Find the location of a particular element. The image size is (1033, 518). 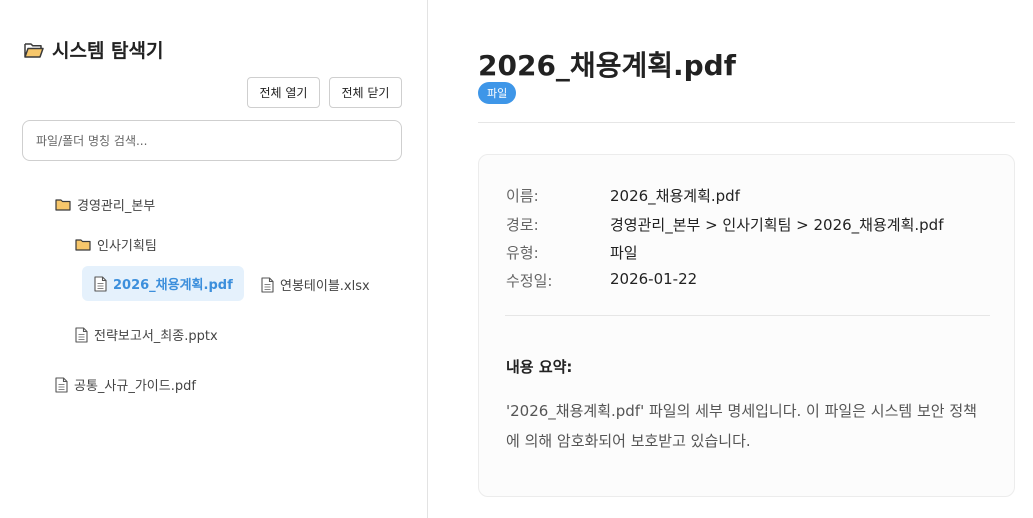

tree-node-label: 연봉테이블.xlsx is located at coordinates (325, 286).